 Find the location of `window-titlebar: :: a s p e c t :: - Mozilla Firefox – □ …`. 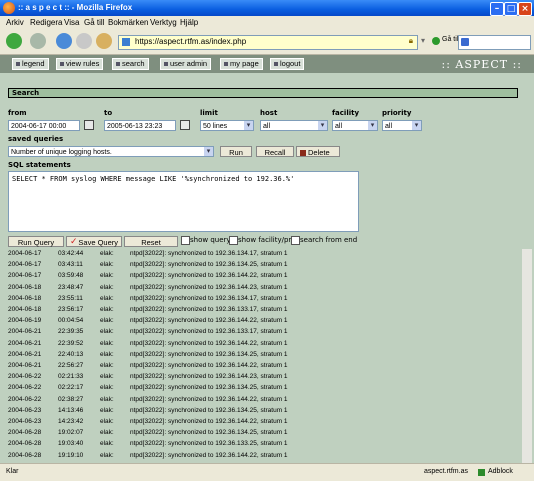

window-titlebar: :: a s p e c t :: - Mozilla Firefox – □ … is located at coordinates (267, 8).